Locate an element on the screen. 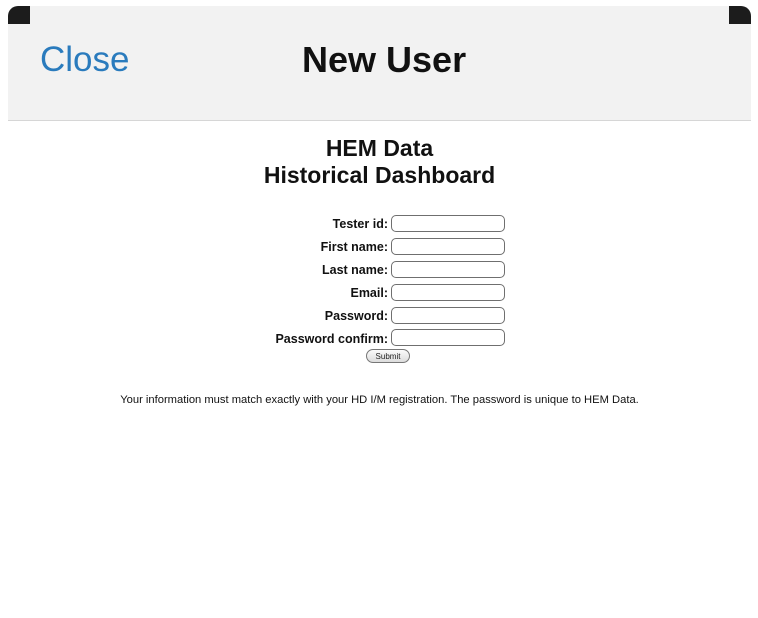 The width and height of the screenshot is (758, 618). password-confirm-input is located at coordinates (448, 337).